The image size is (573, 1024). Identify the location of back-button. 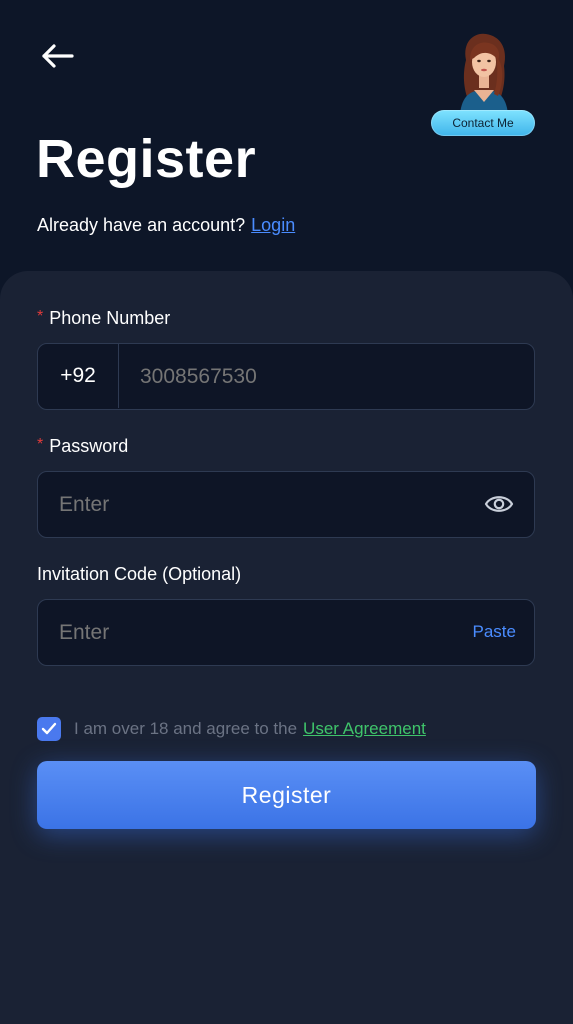
(58, 56).